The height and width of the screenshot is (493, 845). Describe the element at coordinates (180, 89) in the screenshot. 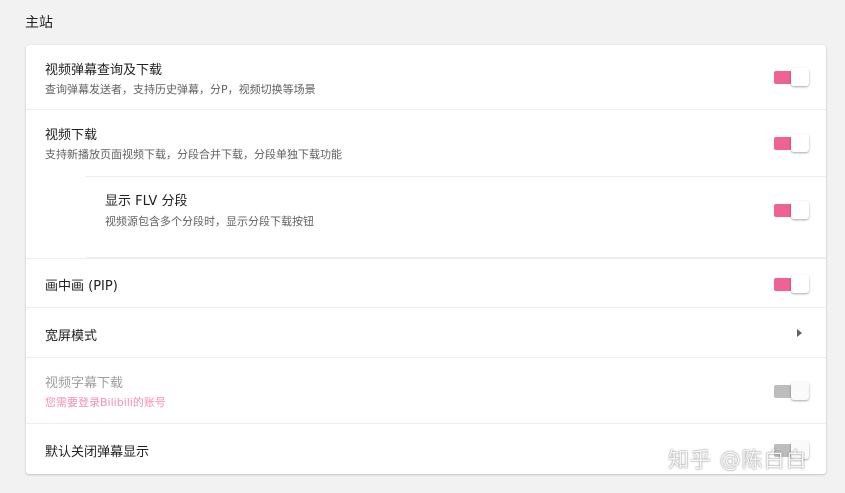

I see `setting-description: 查询弹幕发送者，支持历史弹幕，分P，视频切换等场景` at that location.